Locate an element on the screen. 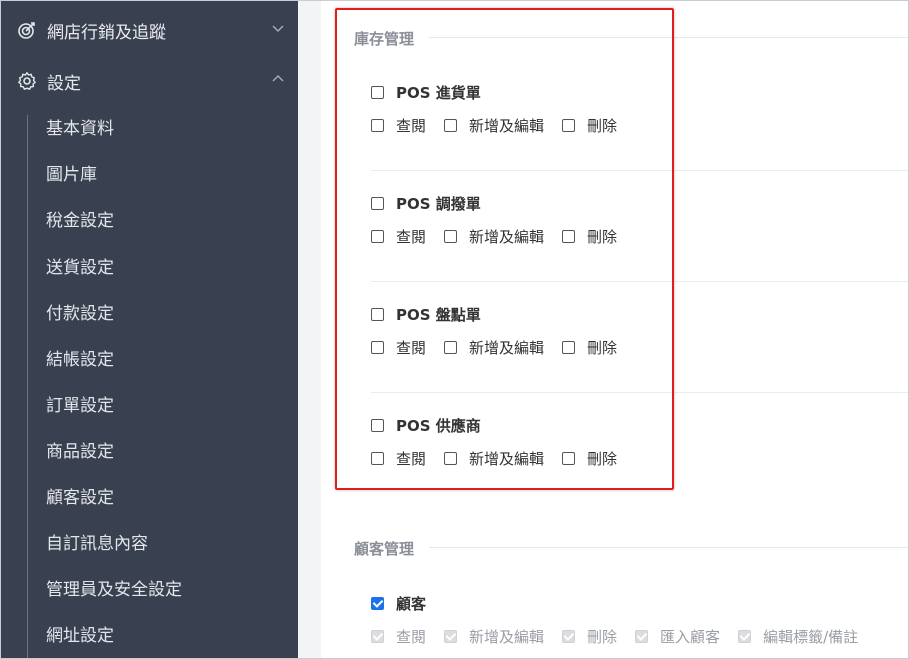 The image size is (909, 659). perm-group-customers: 顧客 is located at coordinates (398, 603).